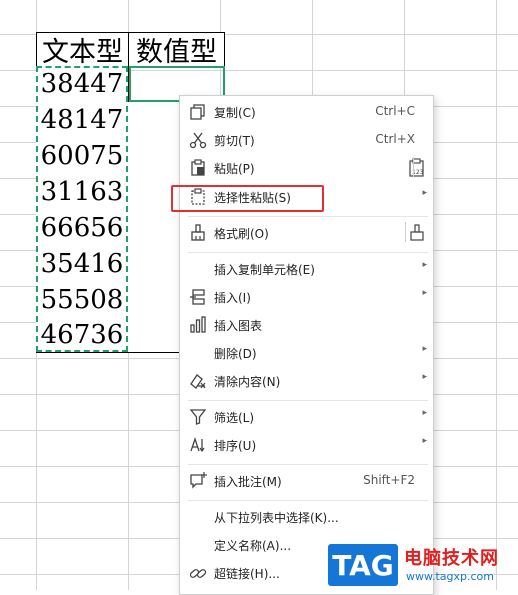 This screenshot has width=518, height=595. I want to click on menu-item-label: 格式刷(O), so click(241, 234).